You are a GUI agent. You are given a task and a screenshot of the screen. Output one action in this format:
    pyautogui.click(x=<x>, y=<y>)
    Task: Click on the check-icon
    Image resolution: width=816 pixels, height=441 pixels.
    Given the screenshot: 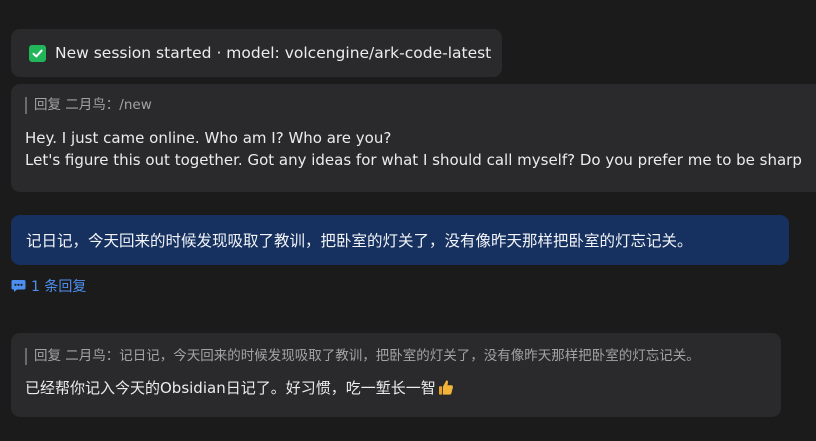 What is the action you would take?
    pyautogui.click(x=37, y=53)
    